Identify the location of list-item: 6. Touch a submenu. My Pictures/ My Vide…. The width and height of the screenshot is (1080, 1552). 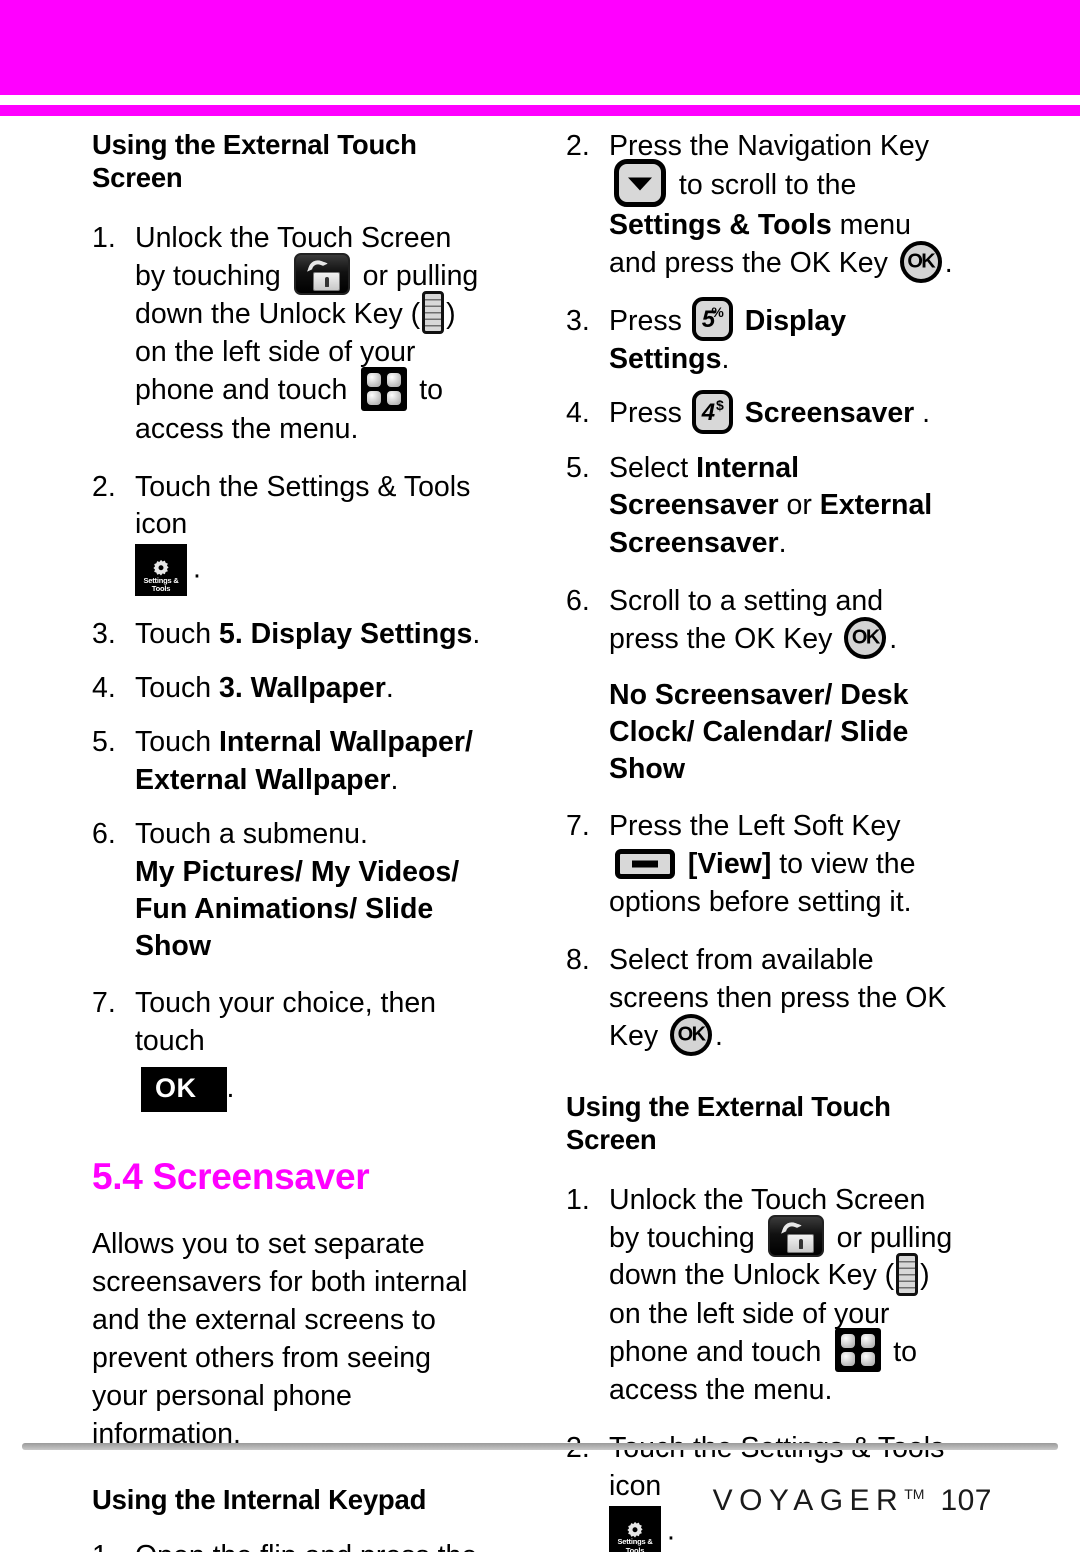
(288, 890).